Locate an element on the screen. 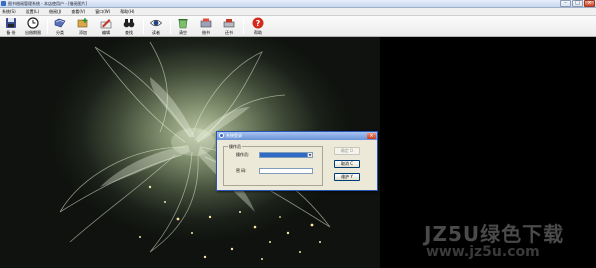  operator-label: 操作员: is located at coordinates (243, 154).